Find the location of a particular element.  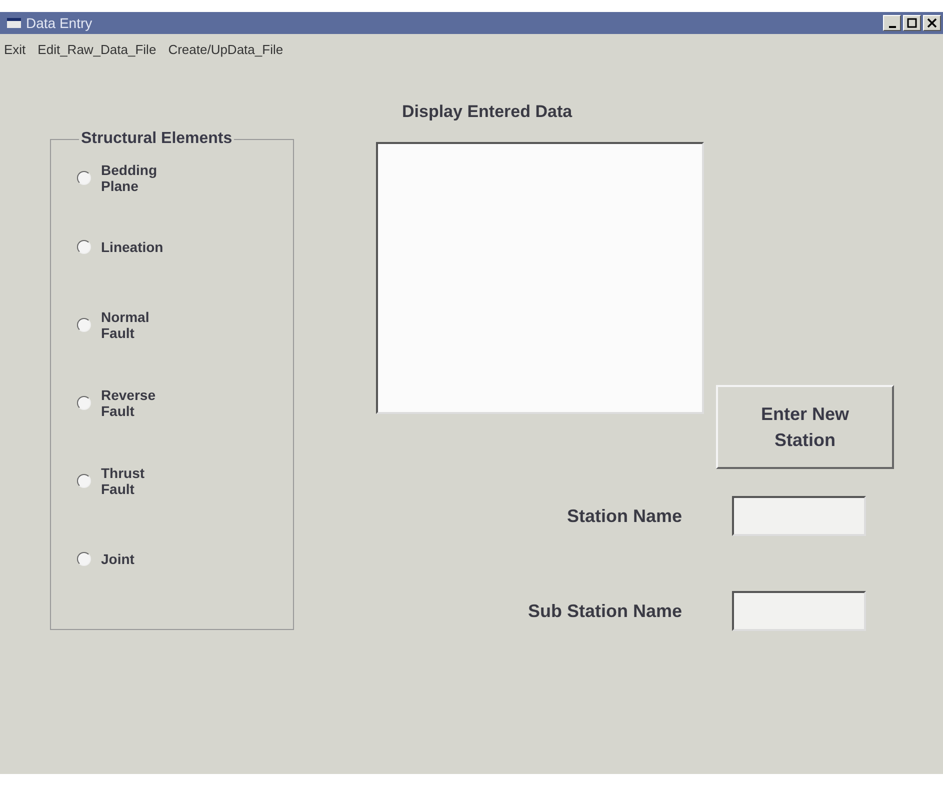

menu-item: Create/UpData_File is located at coordinates (226, 49).